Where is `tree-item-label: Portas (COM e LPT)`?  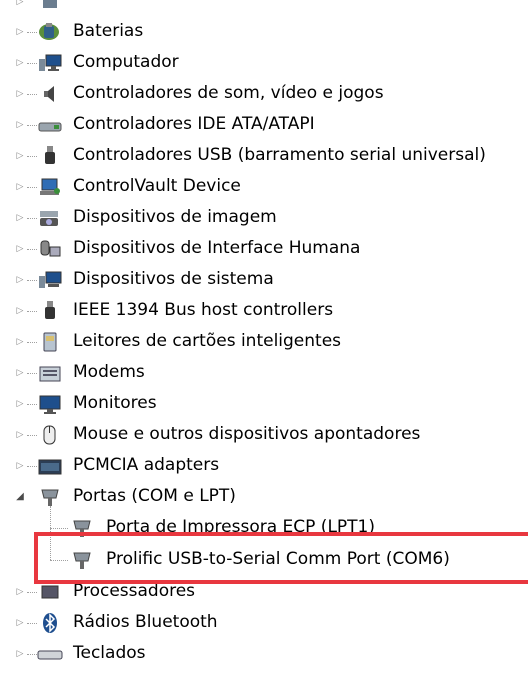 tree-item-label: Portas (COM e LPT) is located at coordinates (154, 496).